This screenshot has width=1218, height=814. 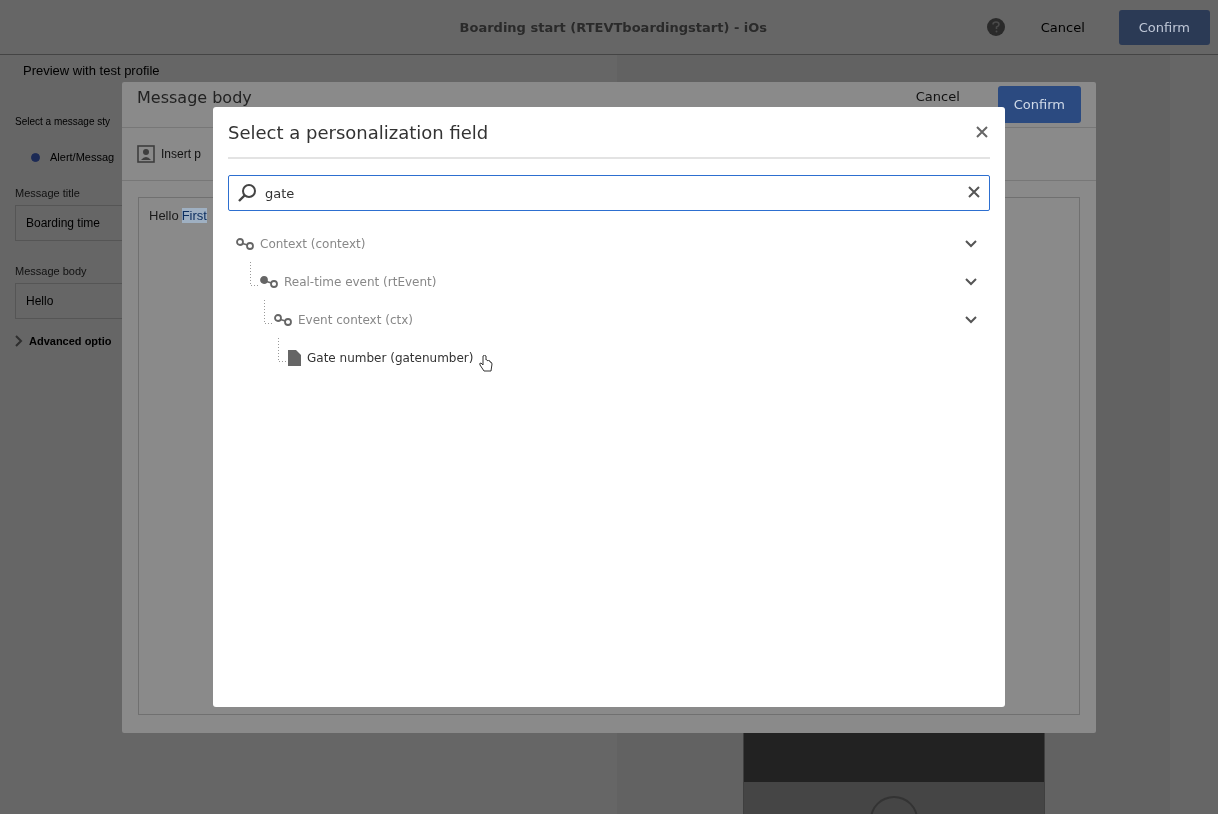 I want to click on window-title: Boarding start (RTEVTboardingstart) - iOs, so click(x=613, y=27).